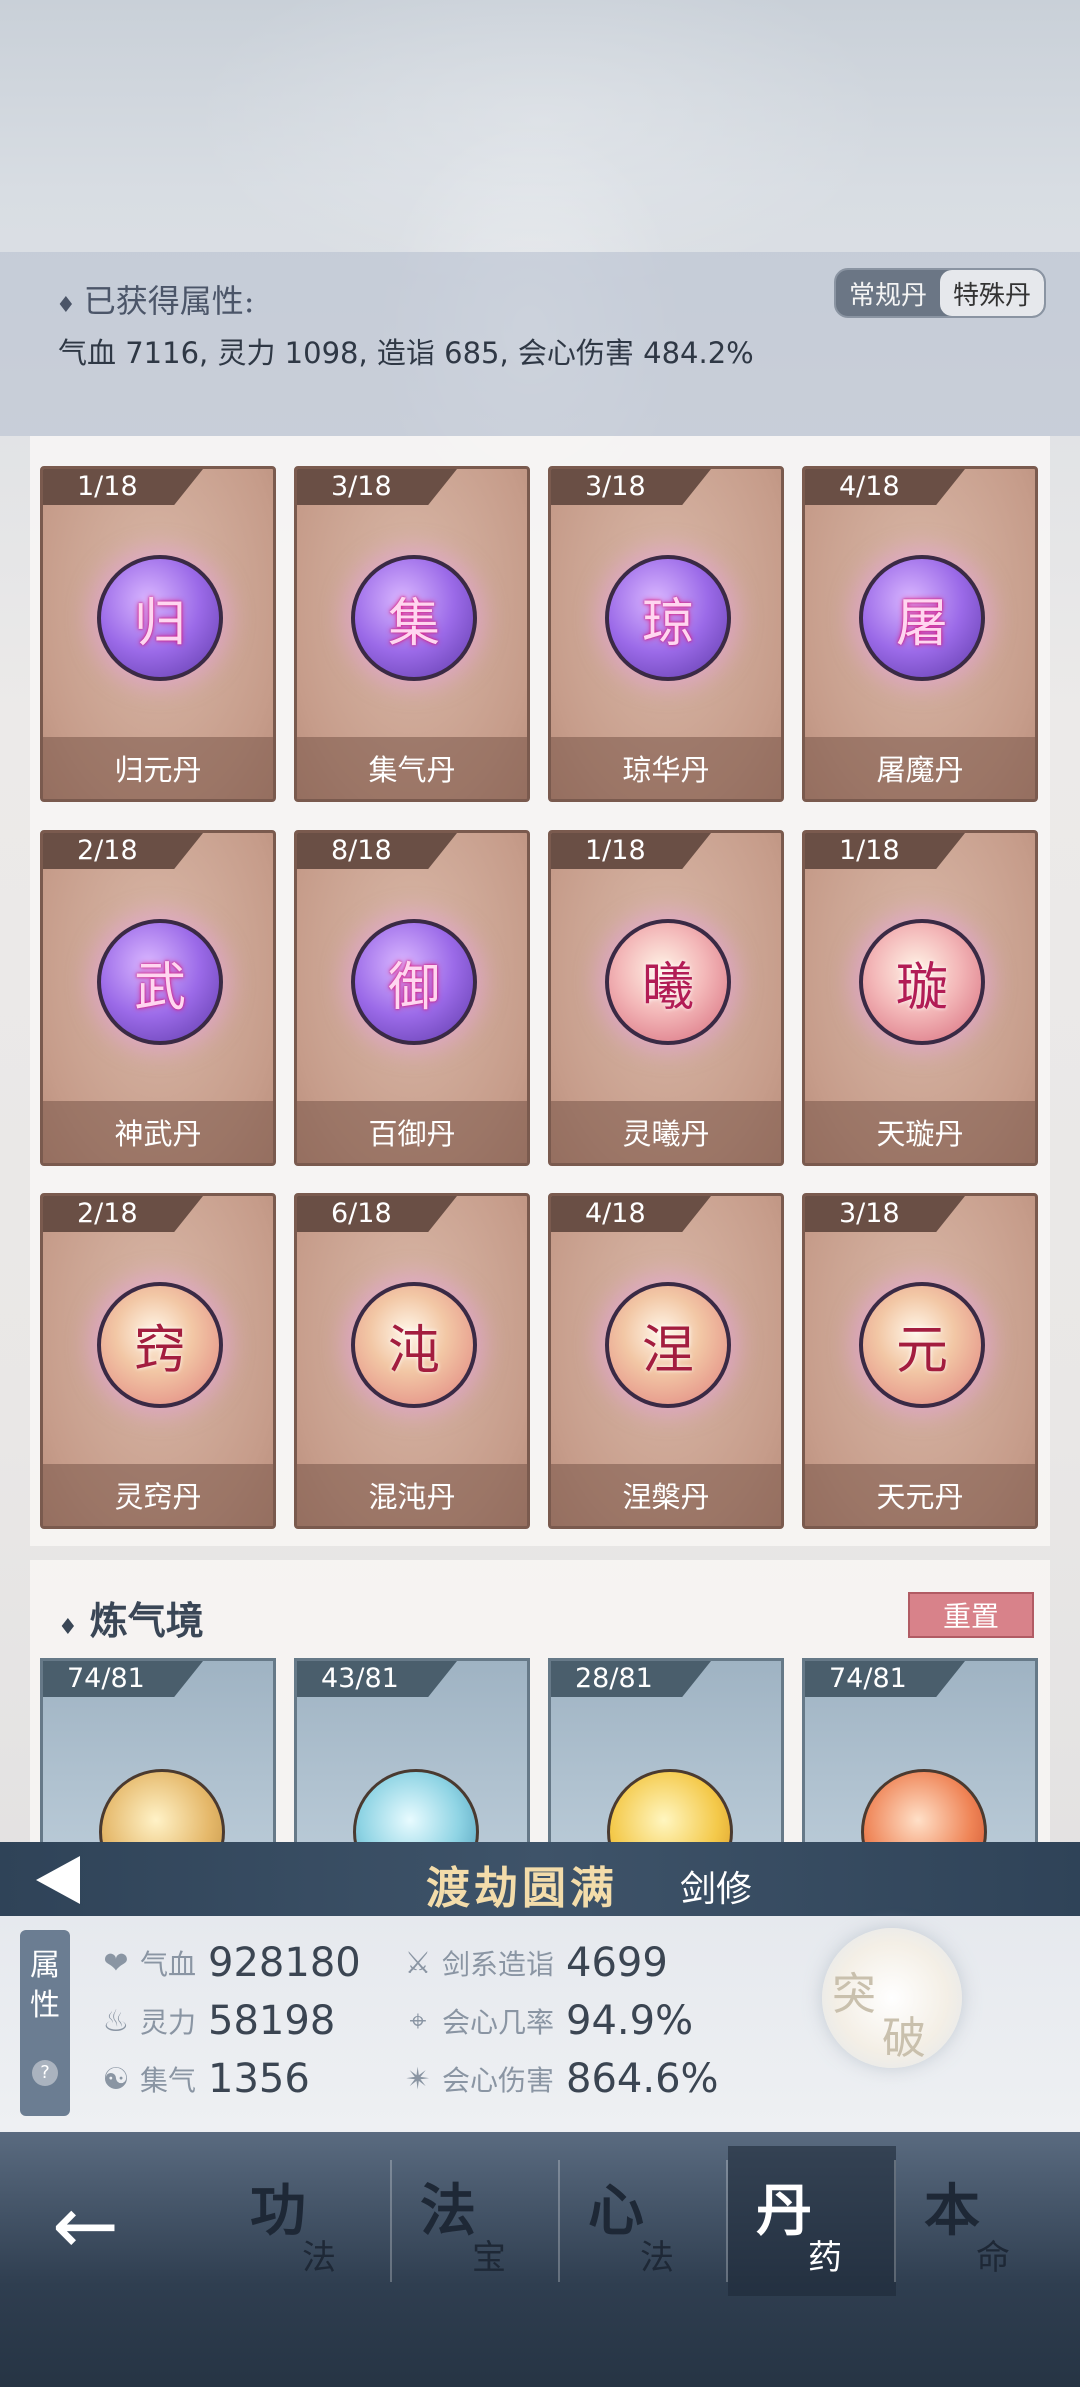 This screenshot has width=1080, height=2387. I want to click on attributes-tab: 属 性 ?, so click(45, 2023).